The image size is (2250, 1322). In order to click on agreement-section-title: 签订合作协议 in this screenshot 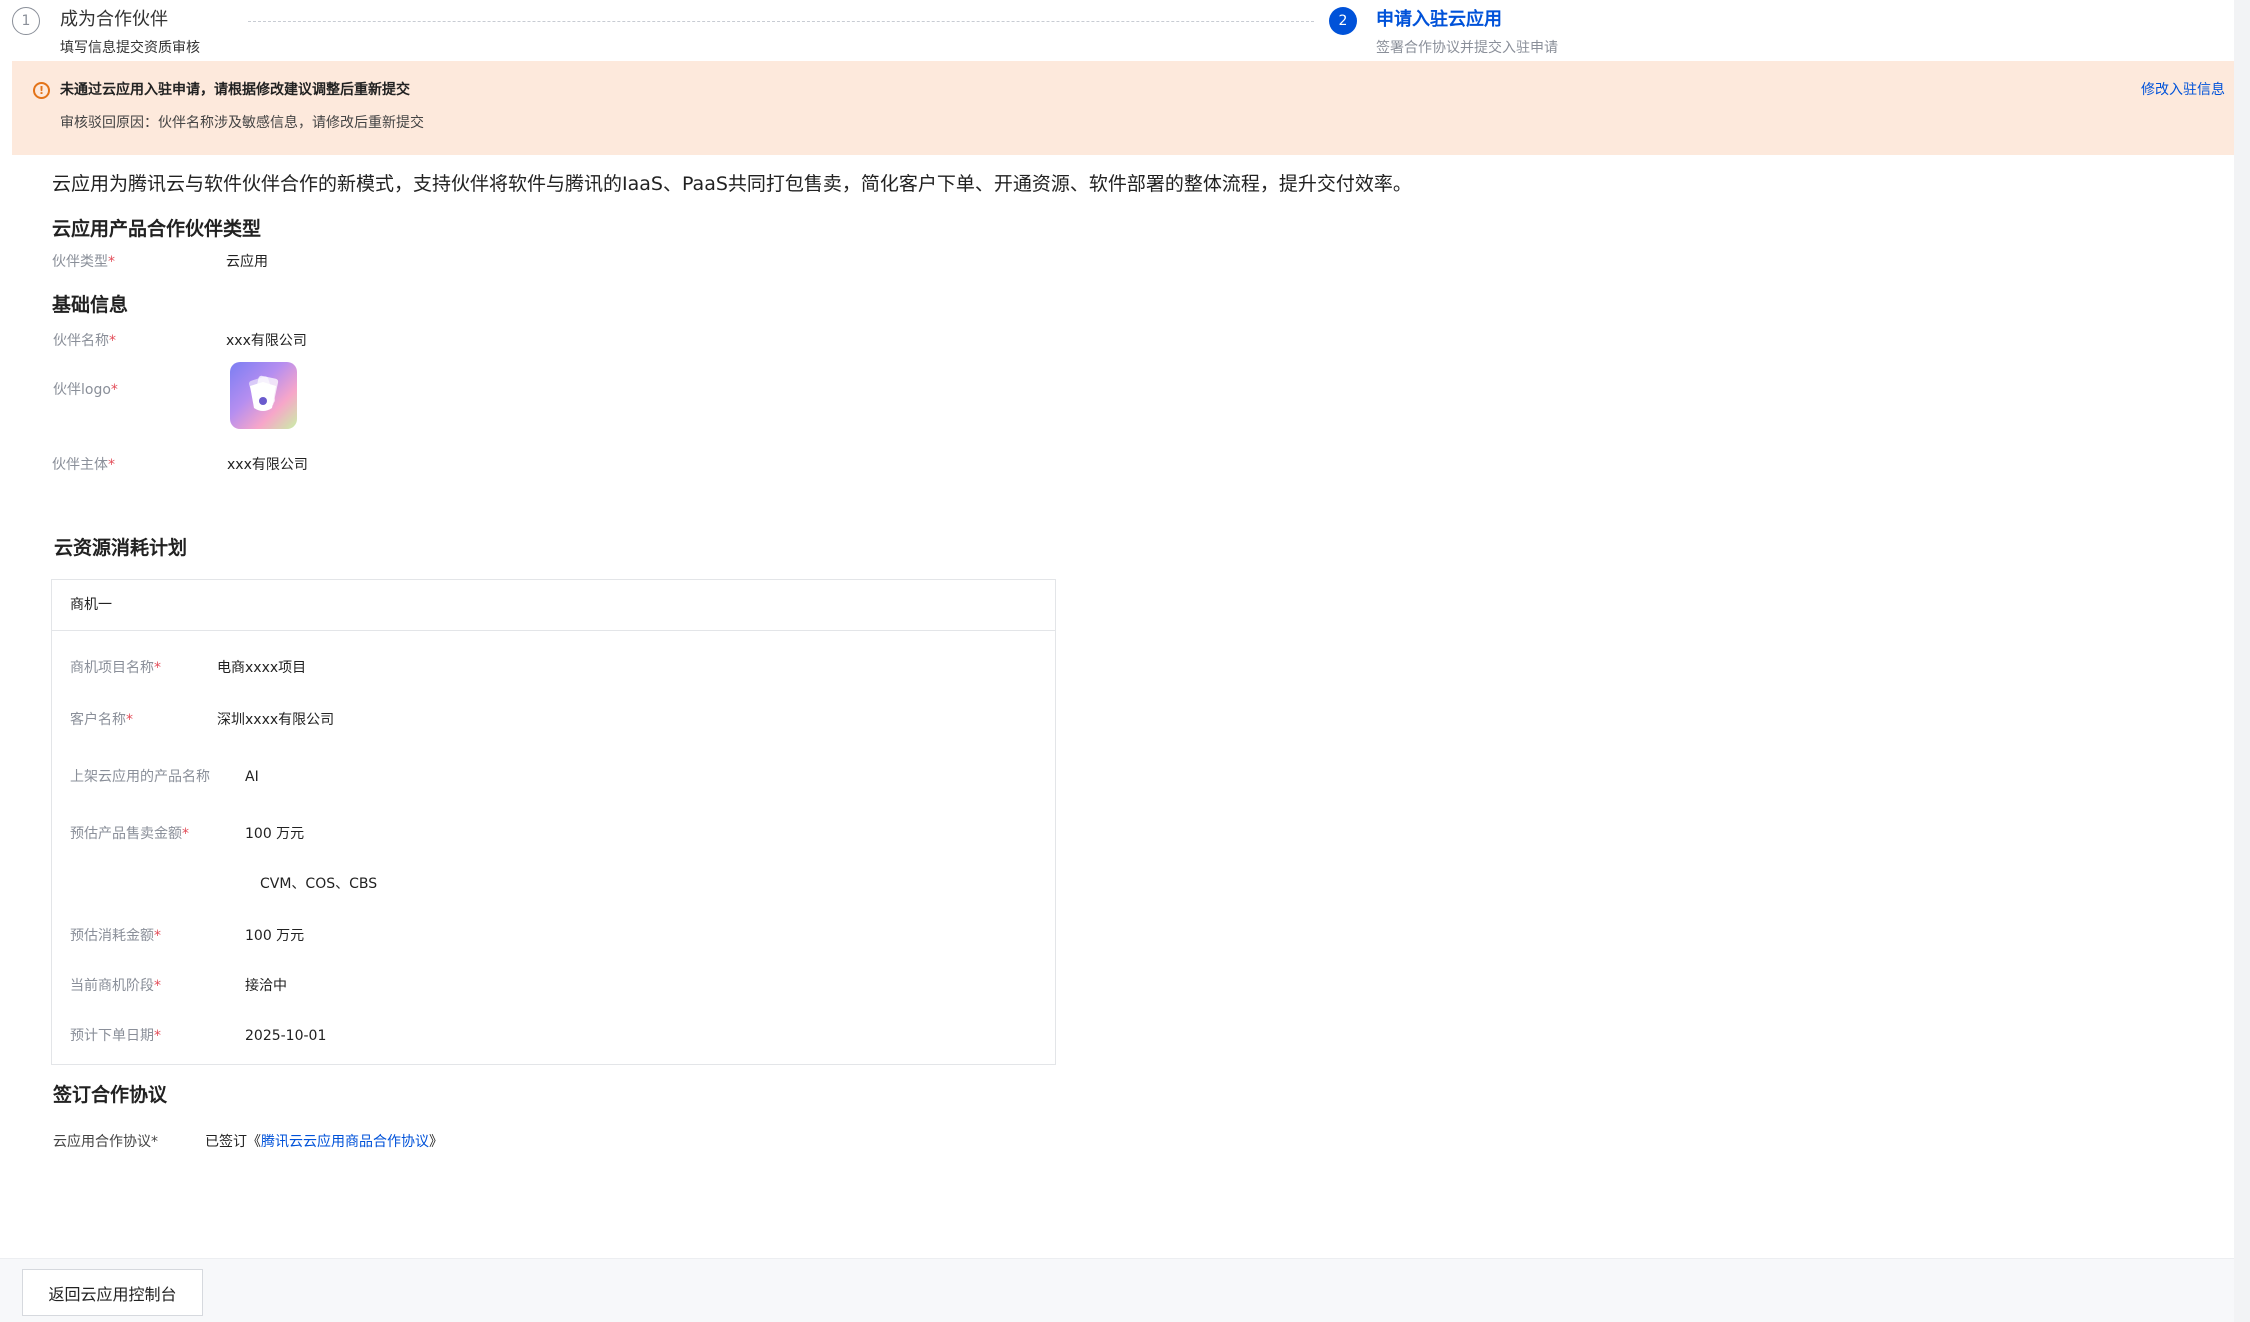, I will do `click(110, 1095)`.